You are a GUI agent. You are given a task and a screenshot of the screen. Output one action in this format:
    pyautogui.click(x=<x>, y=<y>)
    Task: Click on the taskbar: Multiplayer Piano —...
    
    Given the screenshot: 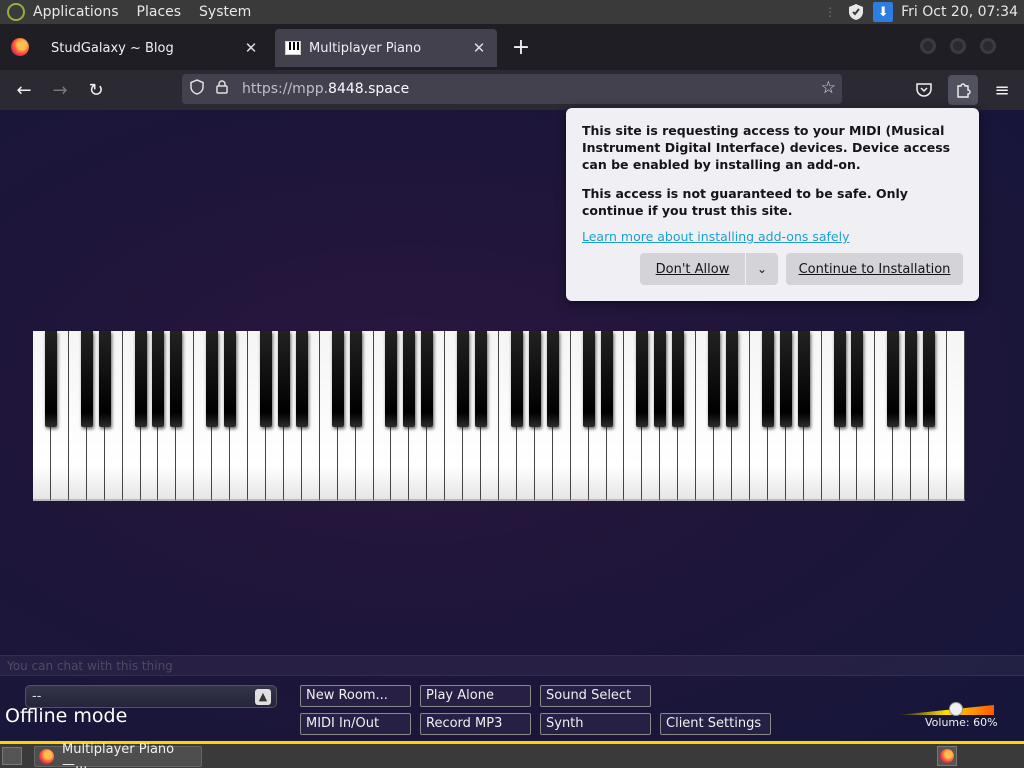 What is the action you would take?
    pyautogui.click(x=512, y=754)
    